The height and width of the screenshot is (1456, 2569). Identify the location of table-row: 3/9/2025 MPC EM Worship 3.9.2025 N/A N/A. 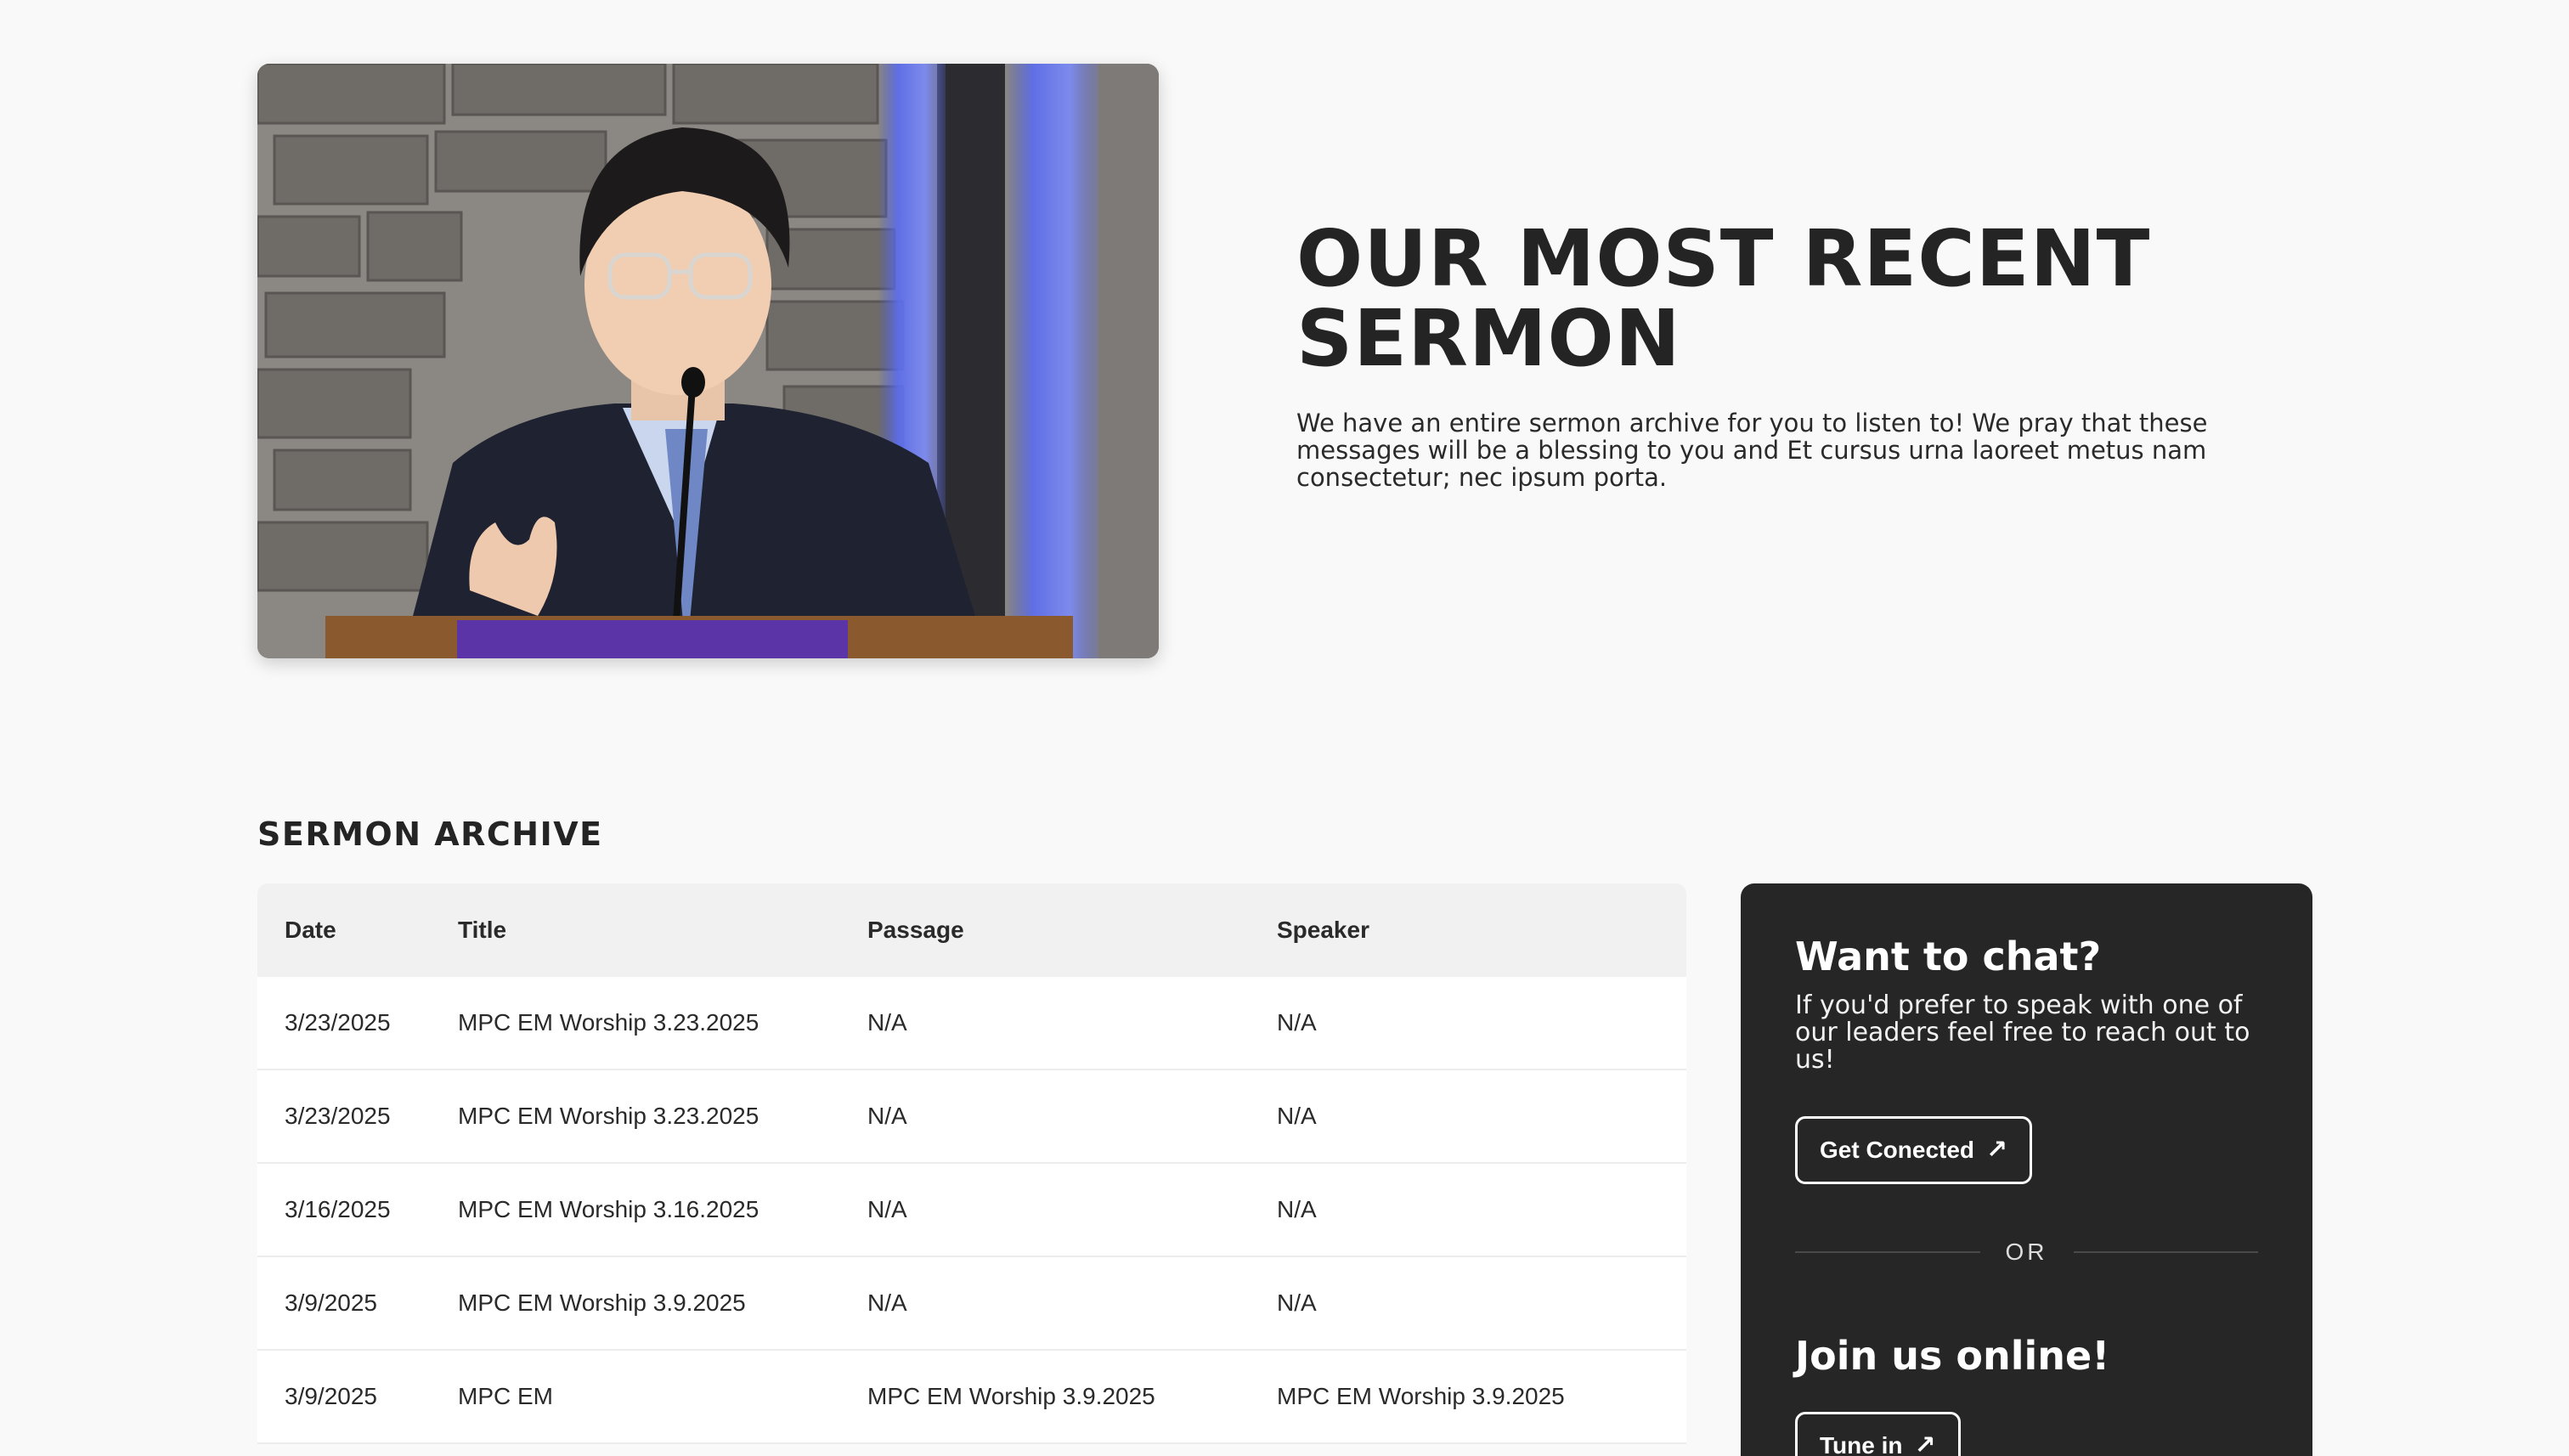
(971, 1304).